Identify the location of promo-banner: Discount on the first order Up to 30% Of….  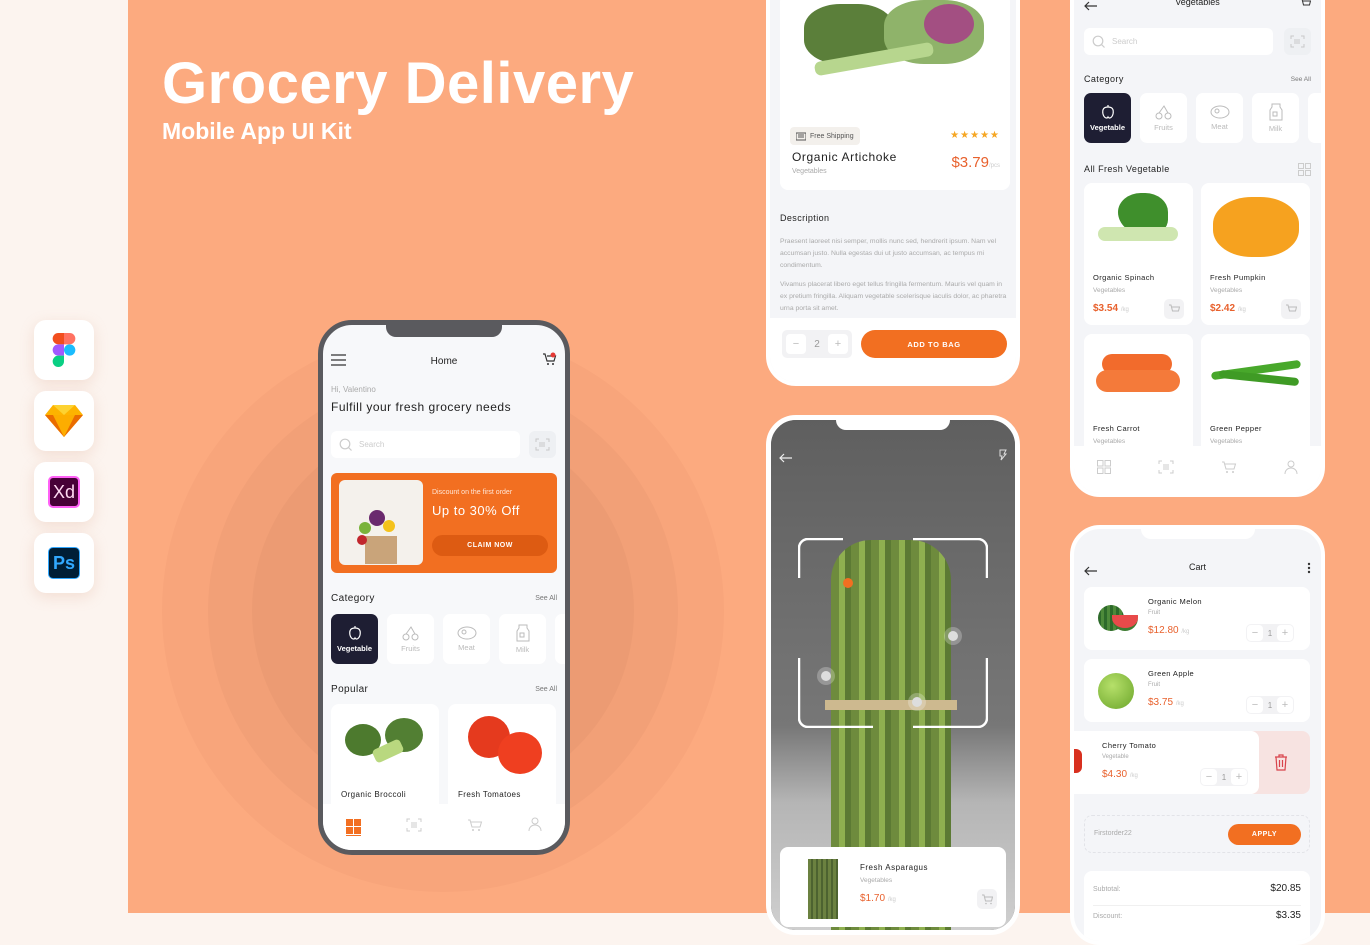
(444, 523).